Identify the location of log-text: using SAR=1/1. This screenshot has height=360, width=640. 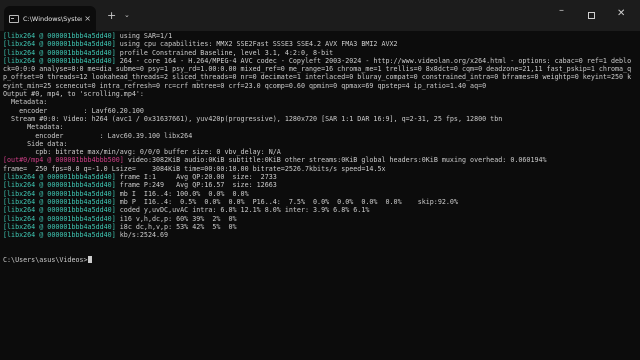
(146, 36).